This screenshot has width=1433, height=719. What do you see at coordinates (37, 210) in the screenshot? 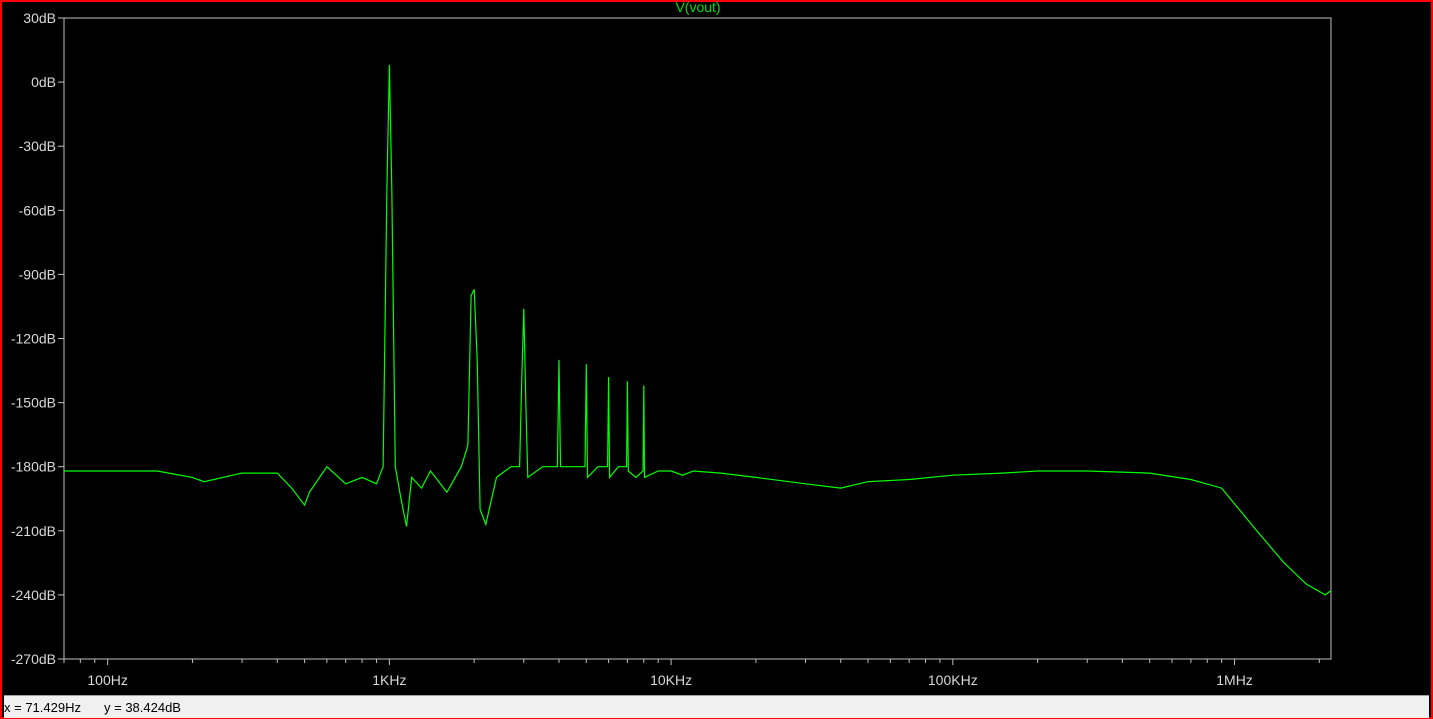
I see `y-tick-label: -60dB` at bounding box center [37, 210].